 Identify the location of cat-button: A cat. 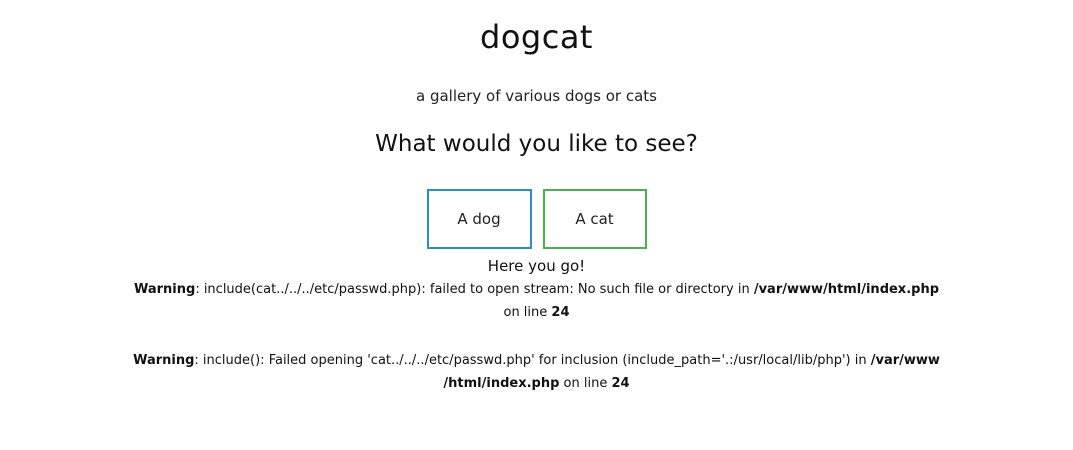
(594, 219).